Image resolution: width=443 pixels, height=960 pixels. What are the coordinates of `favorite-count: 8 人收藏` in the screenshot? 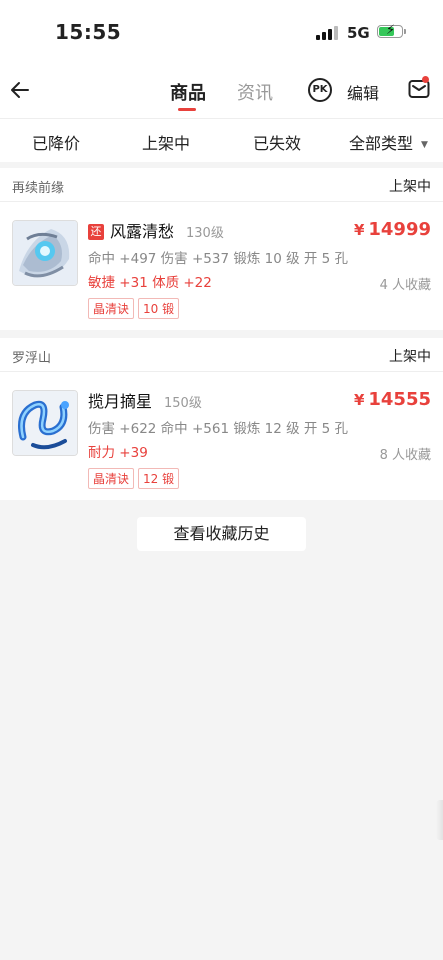 It's located at (405, 455).